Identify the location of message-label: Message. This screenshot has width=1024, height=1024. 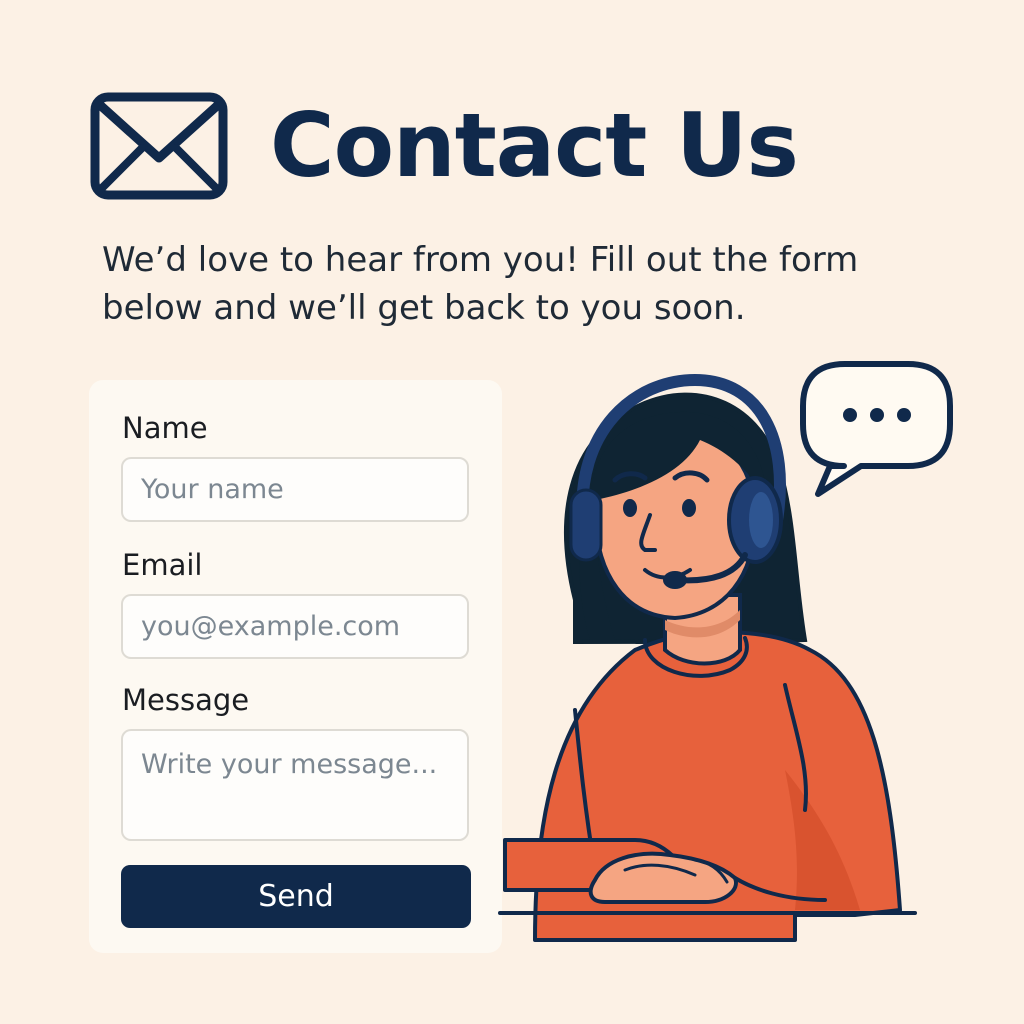
(186, 700).